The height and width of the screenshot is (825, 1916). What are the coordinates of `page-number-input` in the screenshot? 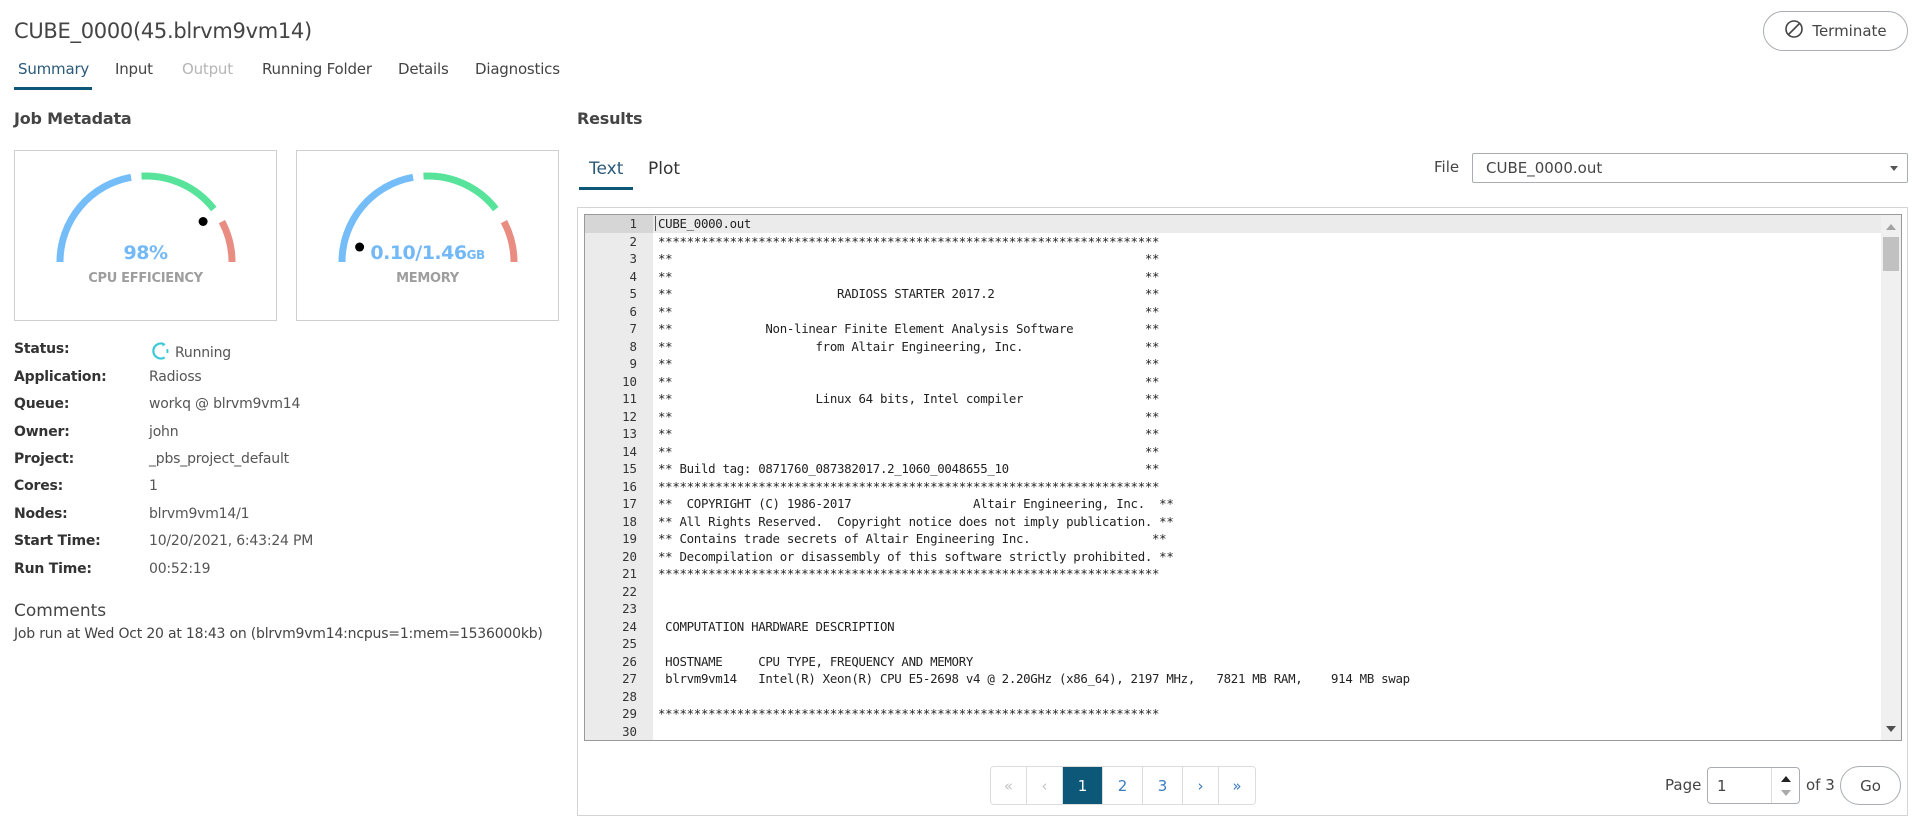 It's located at (1740, 785).